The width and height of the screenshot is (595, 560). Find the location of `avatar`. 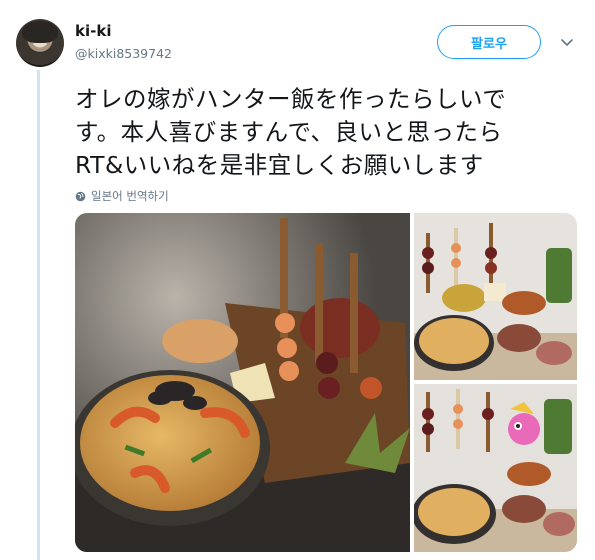

avatar is located at coordinates (40, 43).